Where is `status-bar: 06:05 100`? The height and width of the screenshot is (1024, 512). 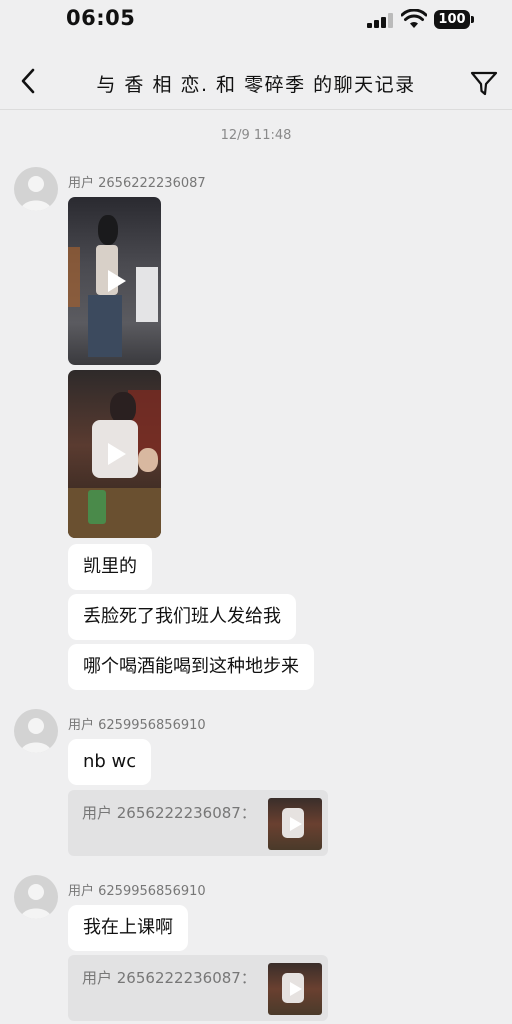 status-bar: 06:05 100 is located at coordinates (256, 20).